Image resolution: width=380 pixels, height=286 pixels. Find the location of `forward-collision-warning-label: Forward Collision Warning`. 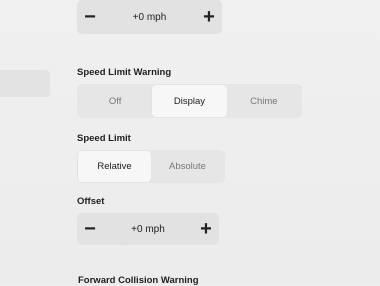

forward-collision-warning-label: Forward Collision Warning is located at coordinates (138, 280).